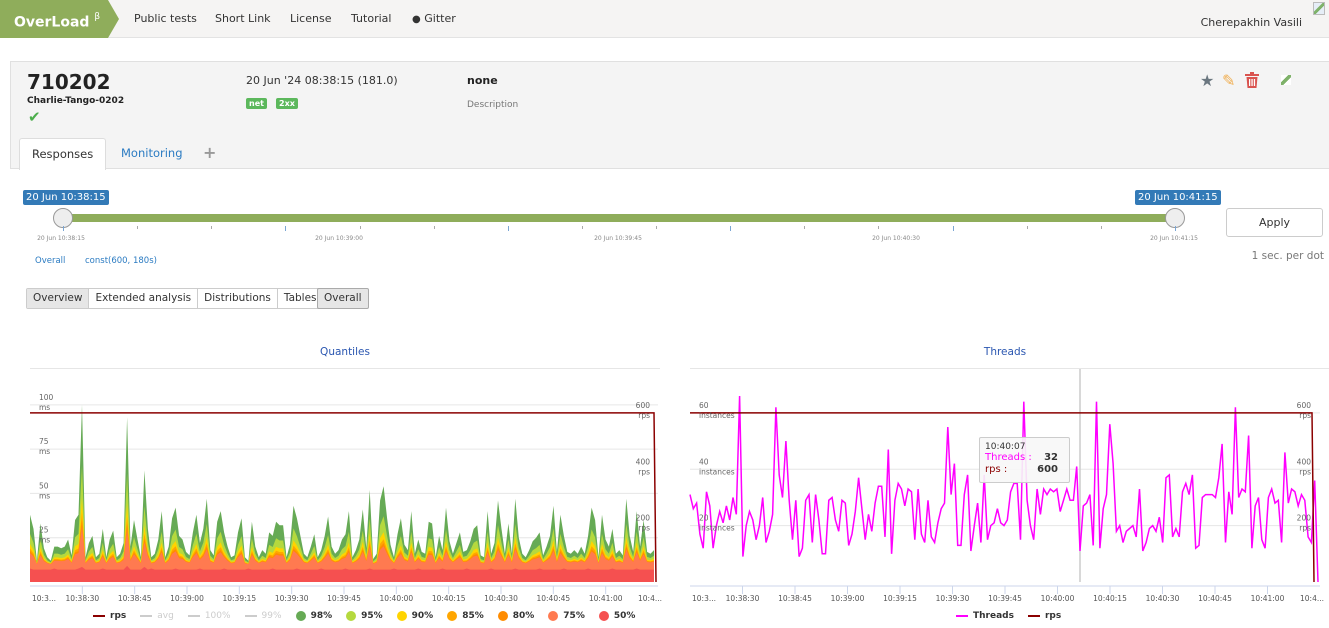 This screenshot has width=1329, height=628. I want to click on legend-label: avg, so click(165, 616).